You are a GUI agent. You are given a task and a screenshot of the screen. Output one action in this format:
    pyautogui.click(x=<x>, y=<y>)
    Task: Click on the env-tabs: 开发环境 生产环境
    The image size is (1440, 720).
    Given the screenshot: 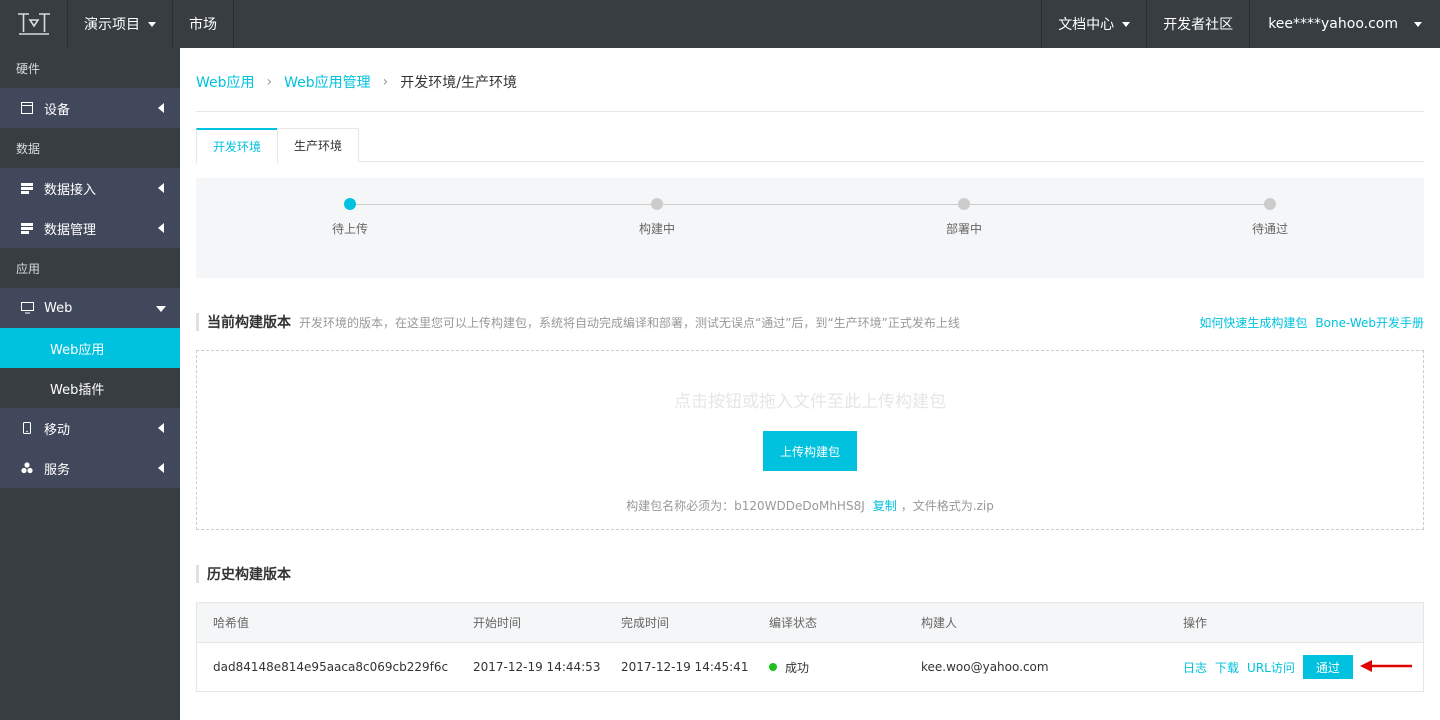 What is the action you would take?
    pyautogui.click(x=810, y=145)
    